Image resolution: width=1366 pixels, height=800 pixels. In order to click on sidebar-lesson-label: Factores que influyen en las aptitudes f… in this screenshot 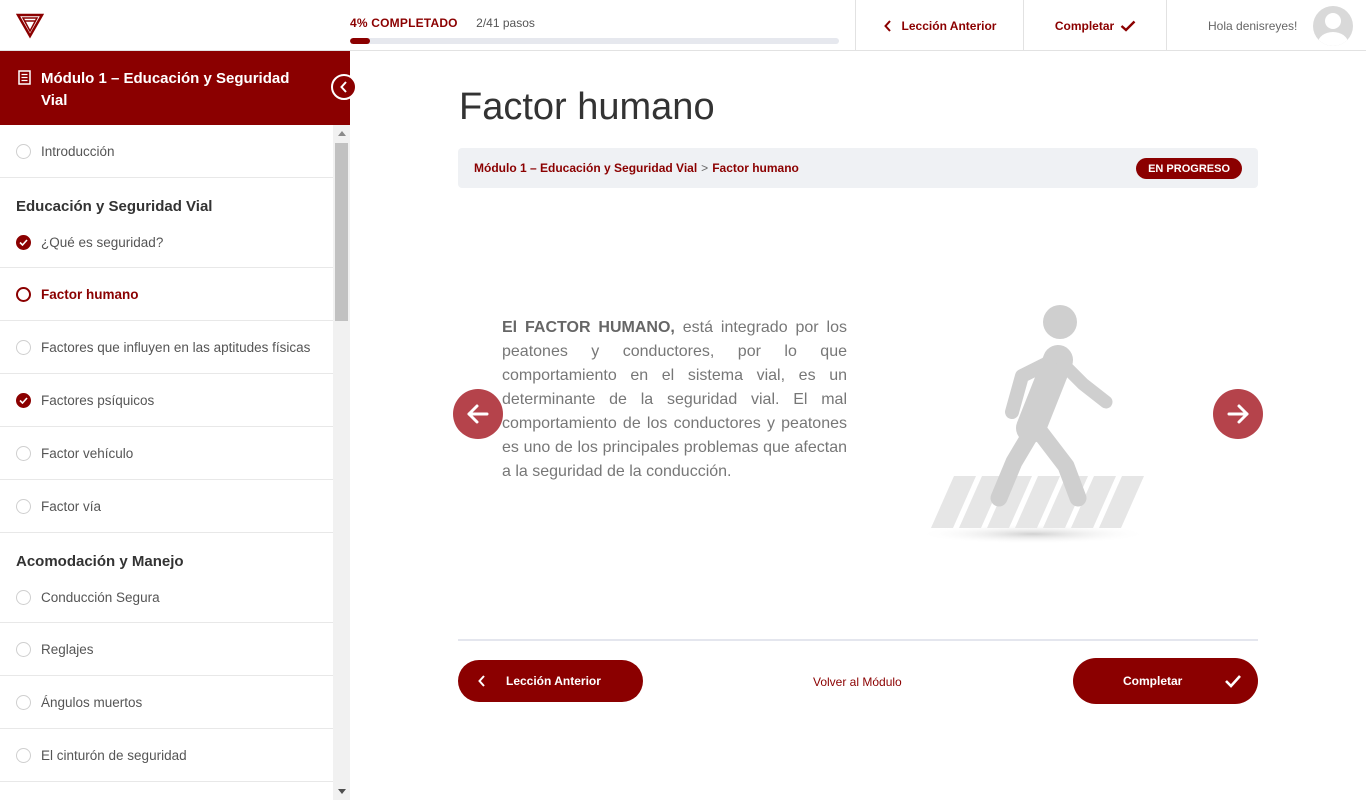, I will do `click(176, 347)`.